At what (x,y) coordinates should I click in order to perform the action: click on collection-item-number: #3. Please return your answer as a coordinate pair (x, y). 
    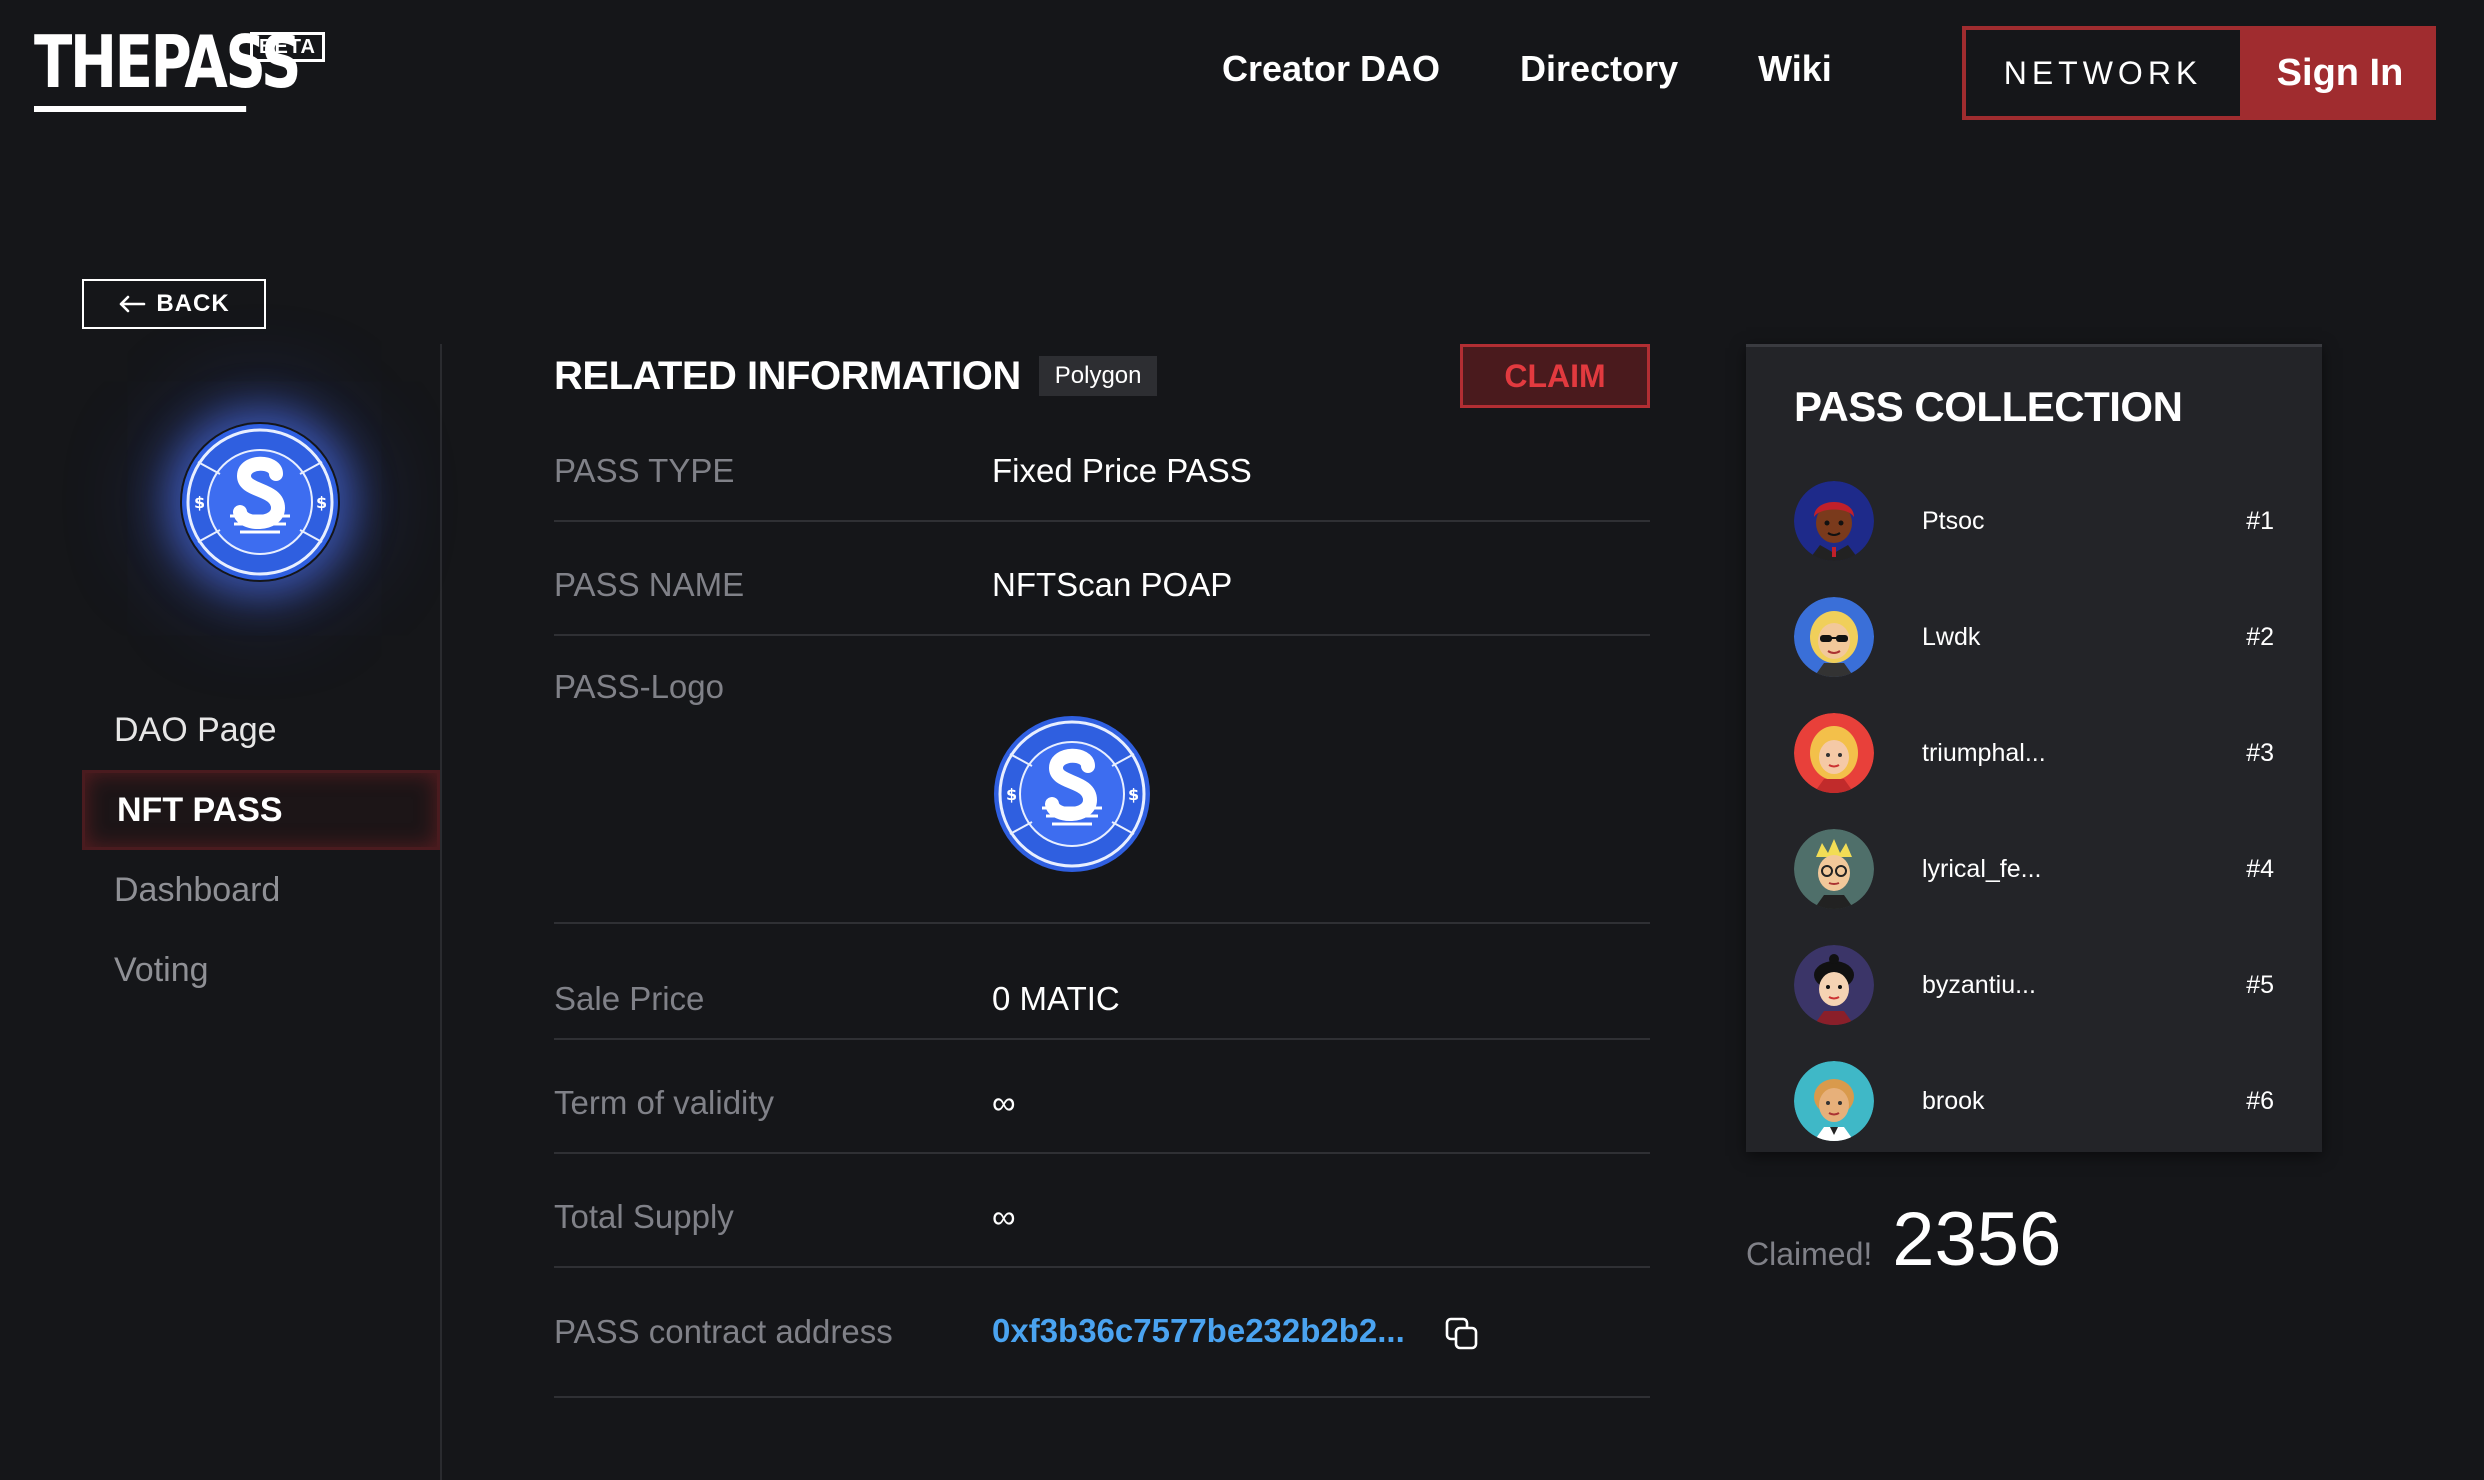
    Looking at the image, I should click on (2260, 752).